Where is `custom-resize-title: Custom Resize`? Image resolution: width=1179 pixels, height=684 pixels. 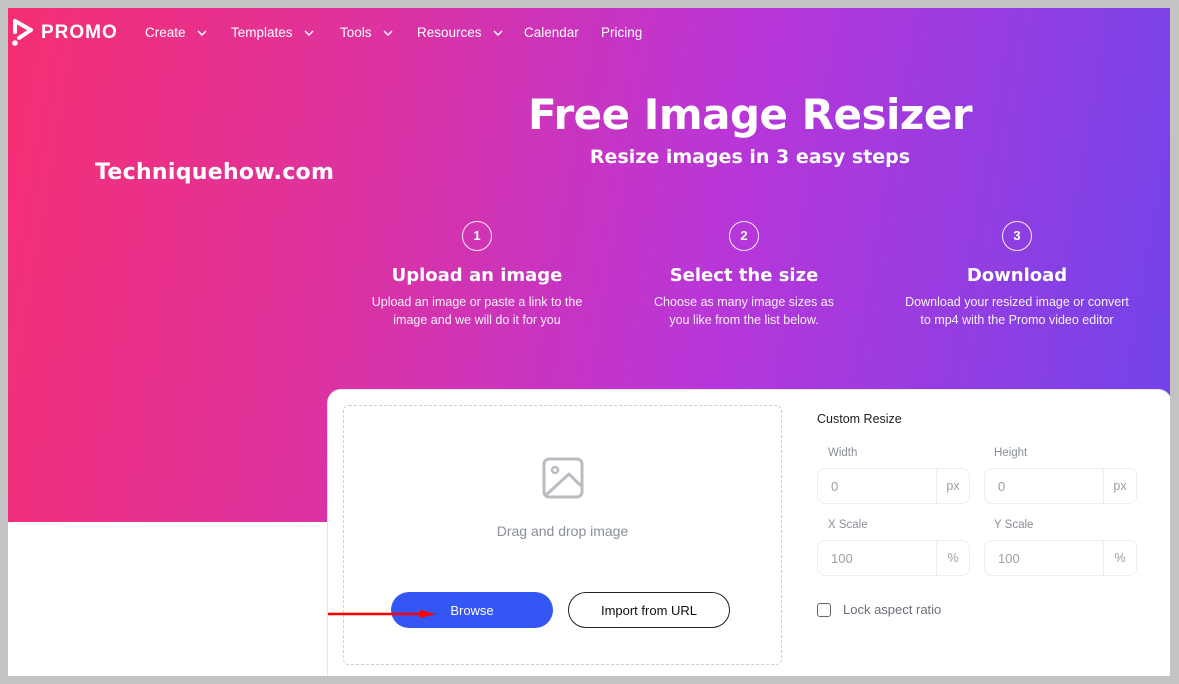 custom-resize-title: Custom Resize is located at coordinates (859, 419).